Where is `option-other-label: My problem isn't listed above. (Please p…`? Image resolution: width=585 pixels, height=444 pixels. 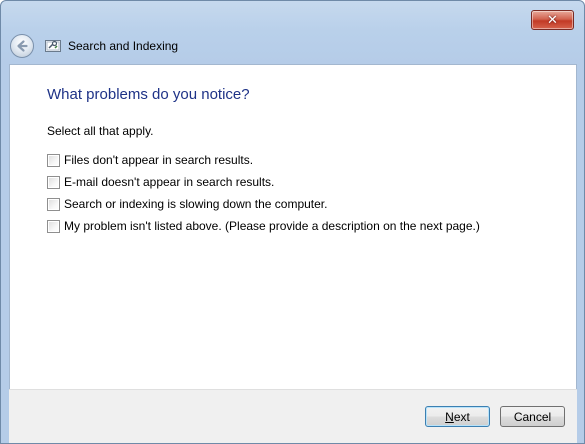 option-other-label: My problem isn't listed above. (Please p… is located at coordinates (272, 226).